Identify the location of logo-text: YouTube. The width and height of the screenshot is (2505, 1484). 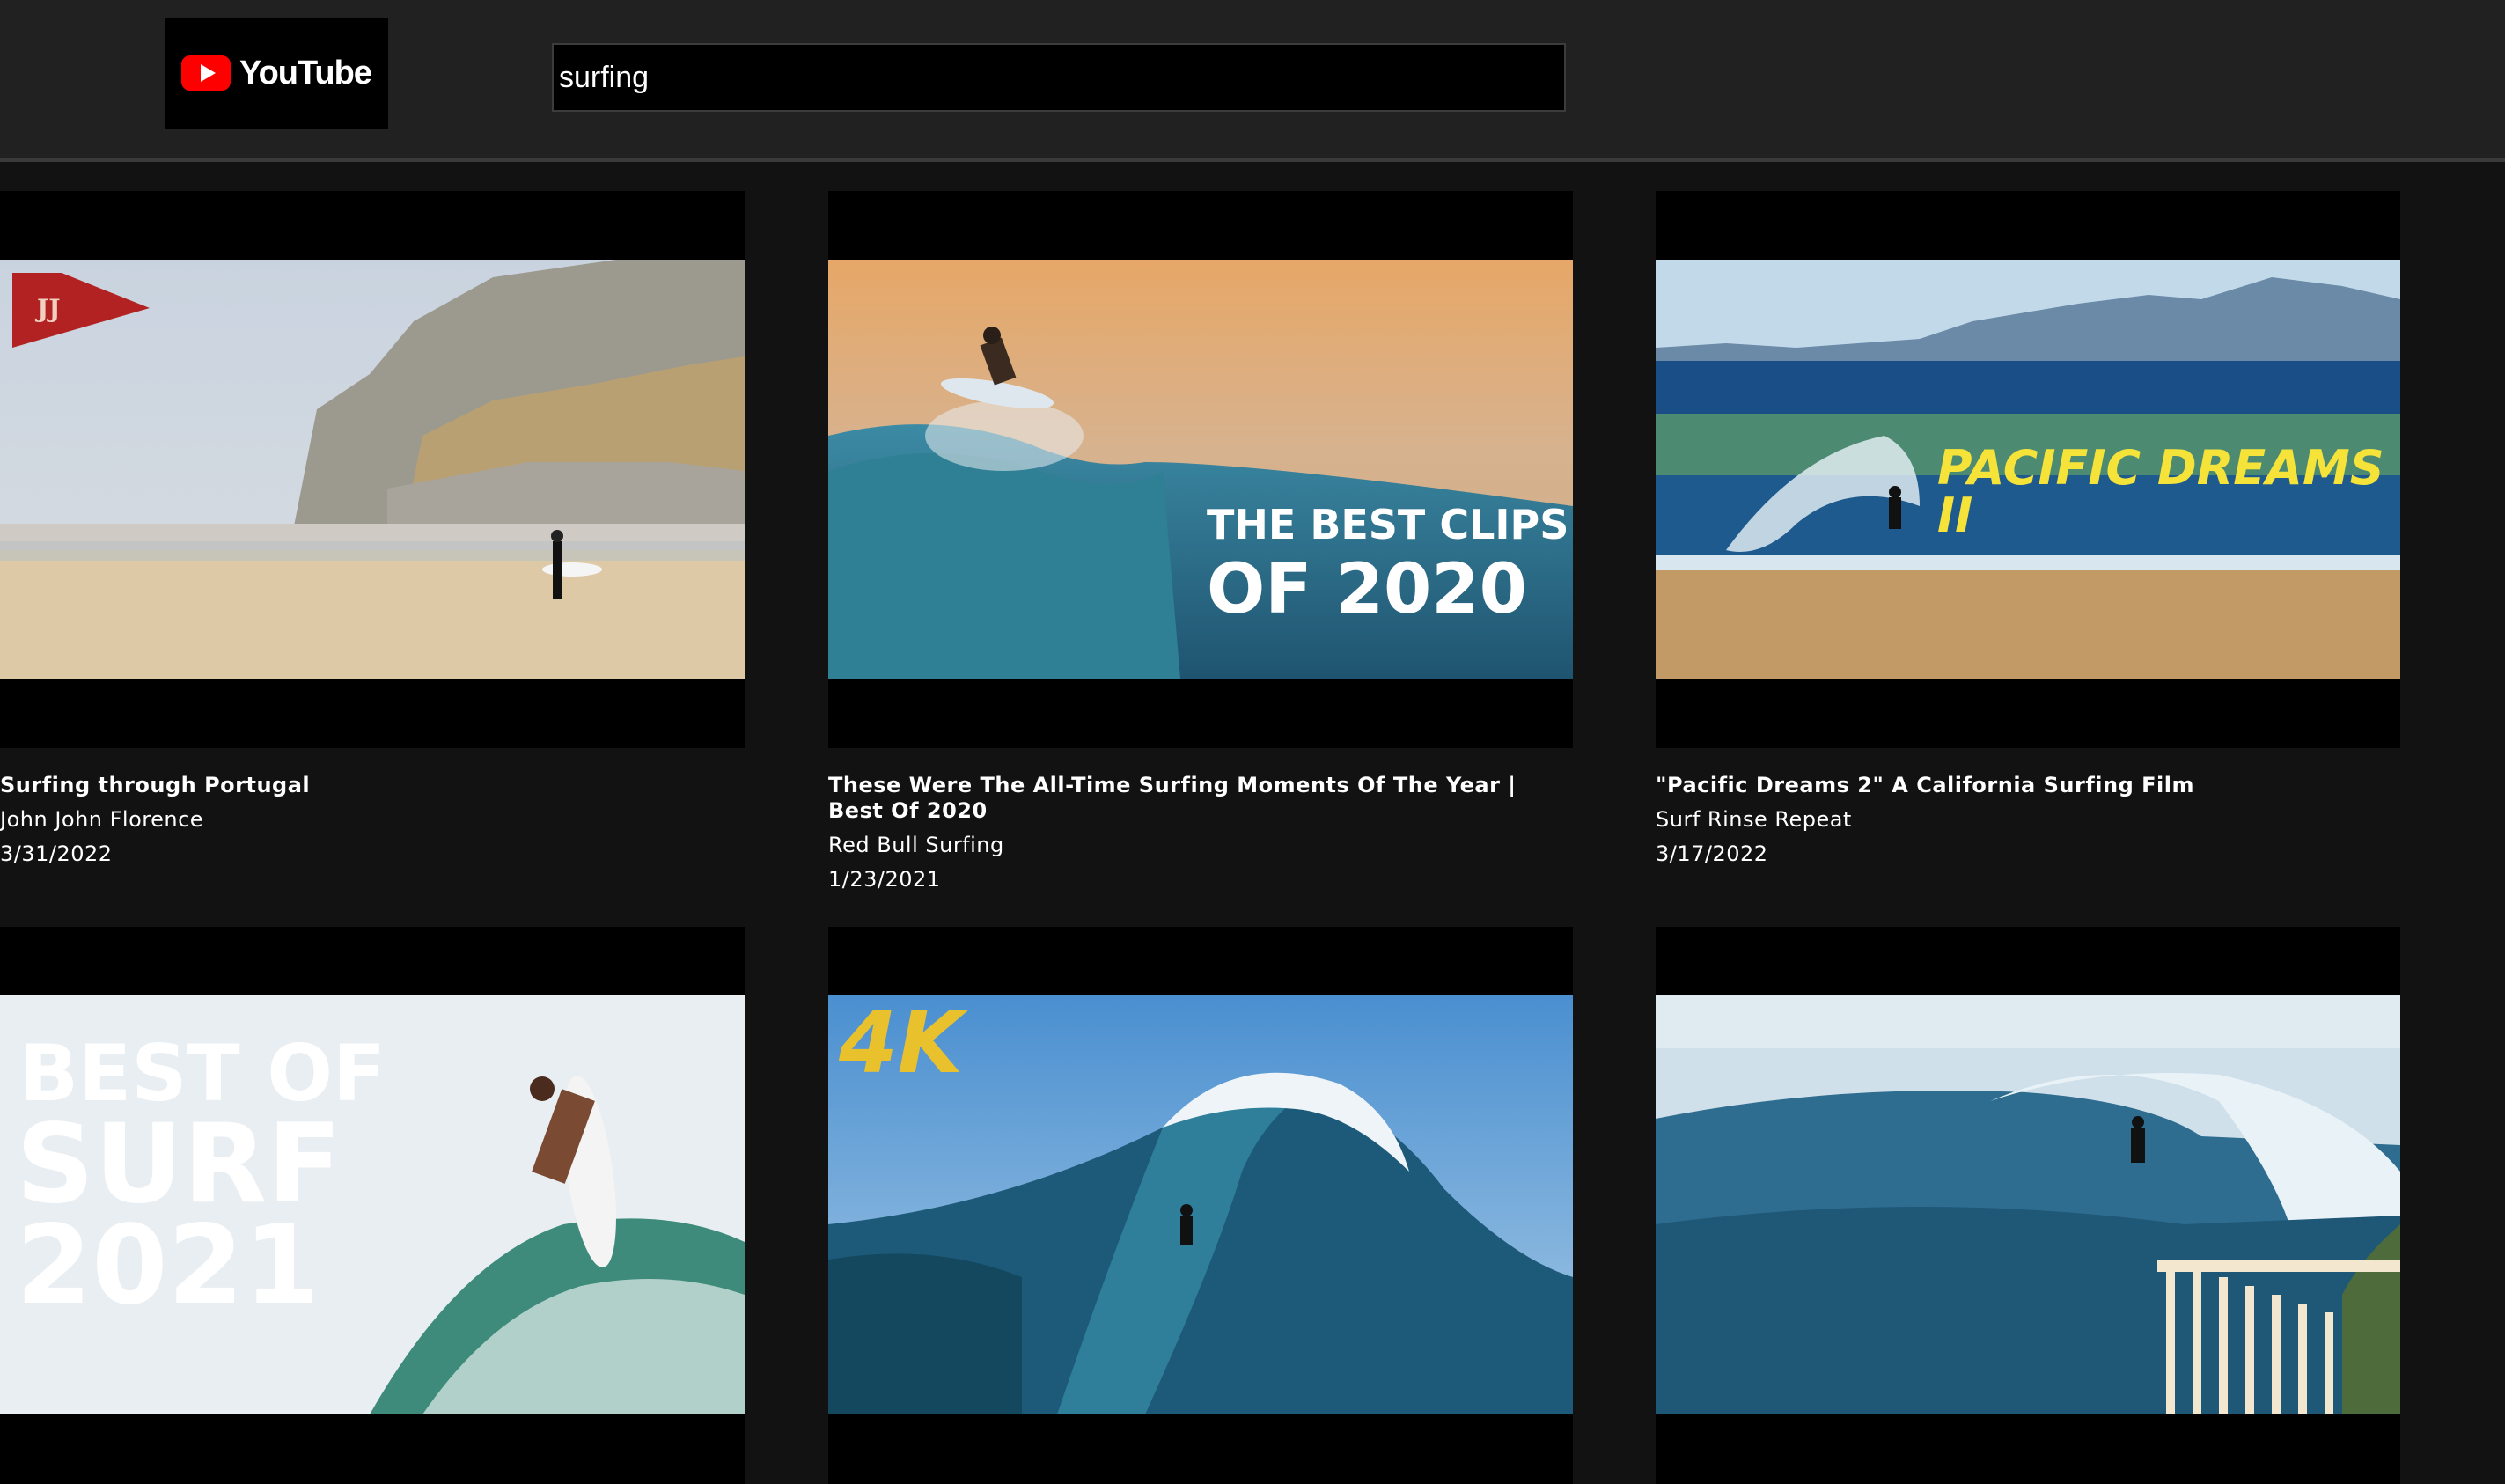
(305, 73).